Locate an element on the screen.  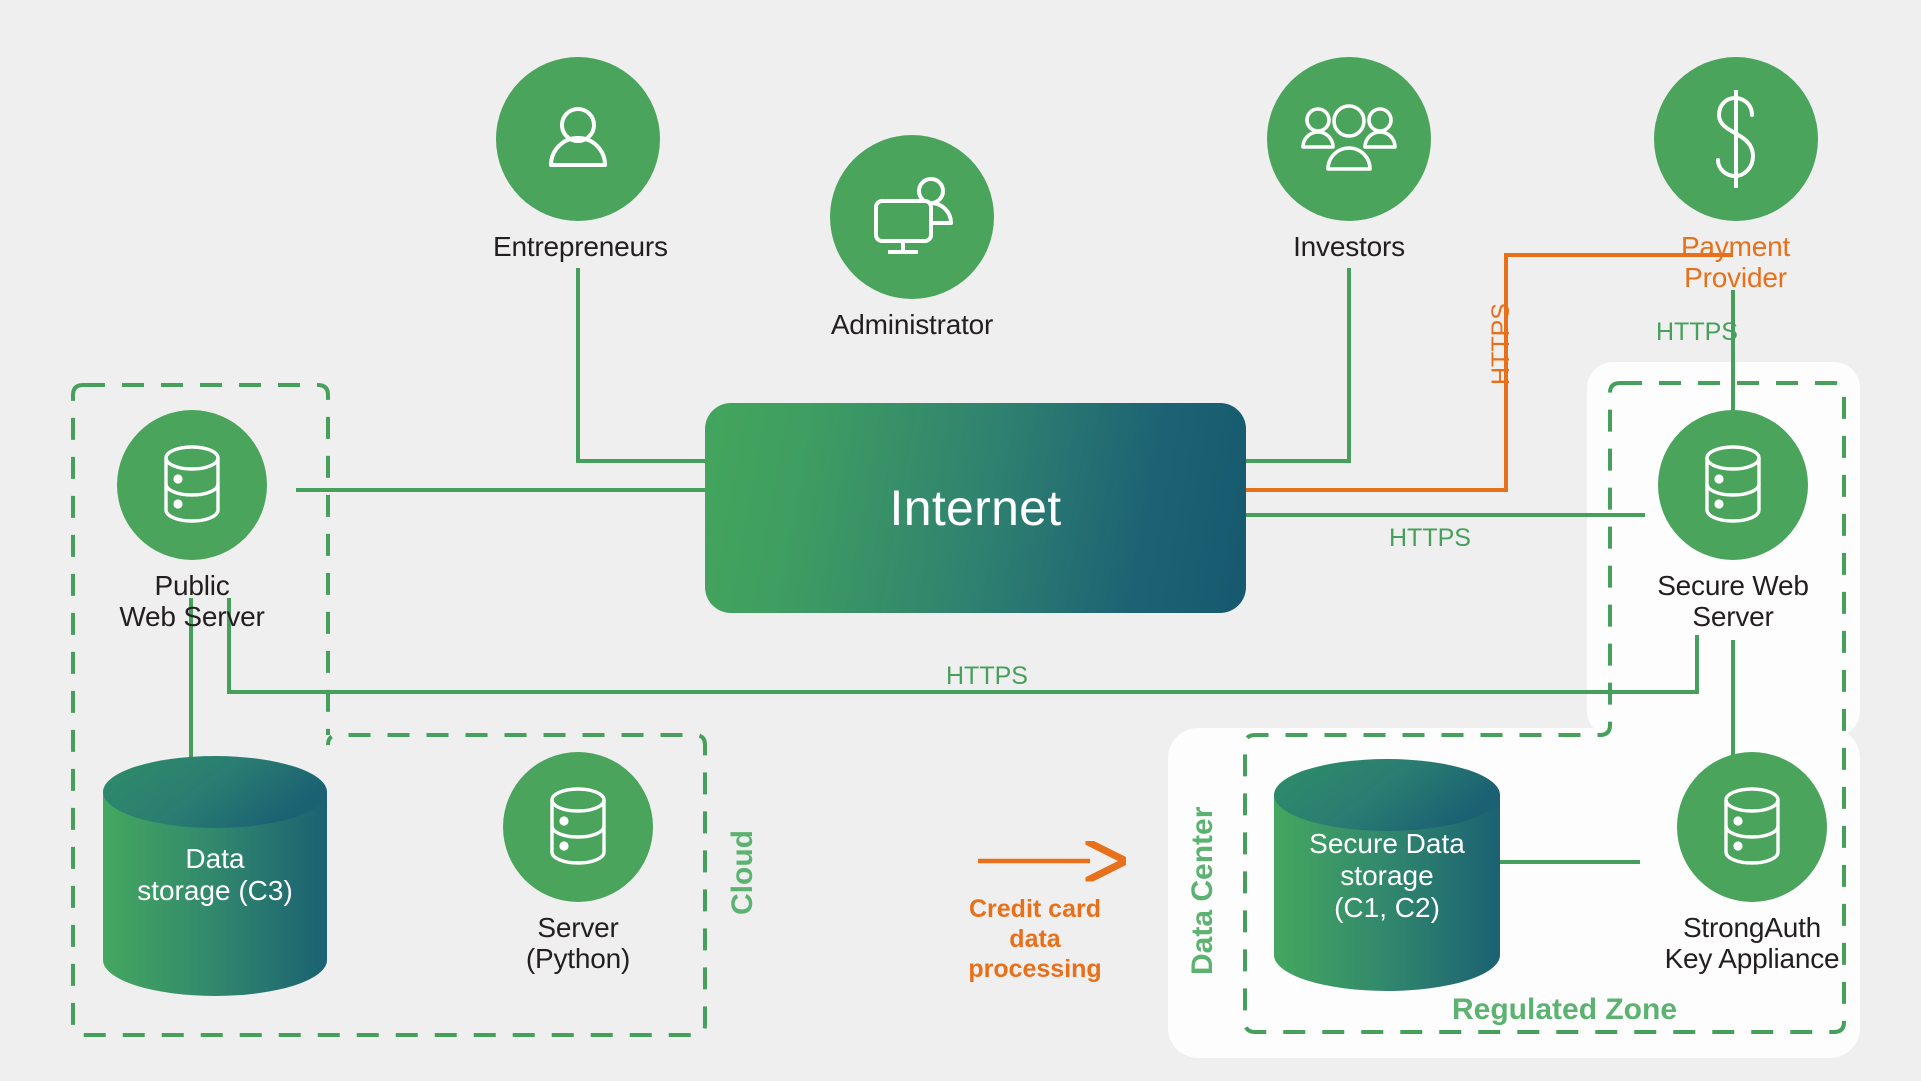
server-label-python: Server (Python) is located at coordinates (578, 943).